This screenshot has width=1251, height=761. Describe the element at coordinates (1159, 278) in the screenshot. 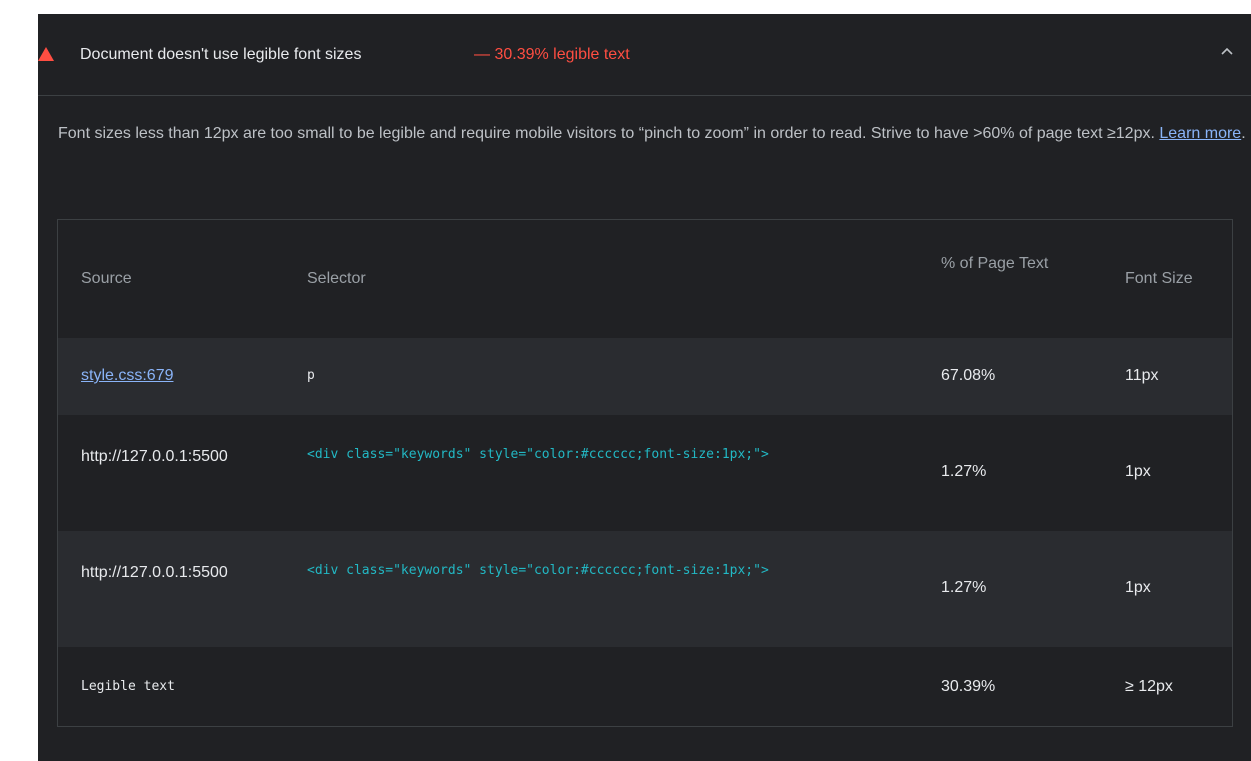

I see `header-font-size: Font Size` at that location.